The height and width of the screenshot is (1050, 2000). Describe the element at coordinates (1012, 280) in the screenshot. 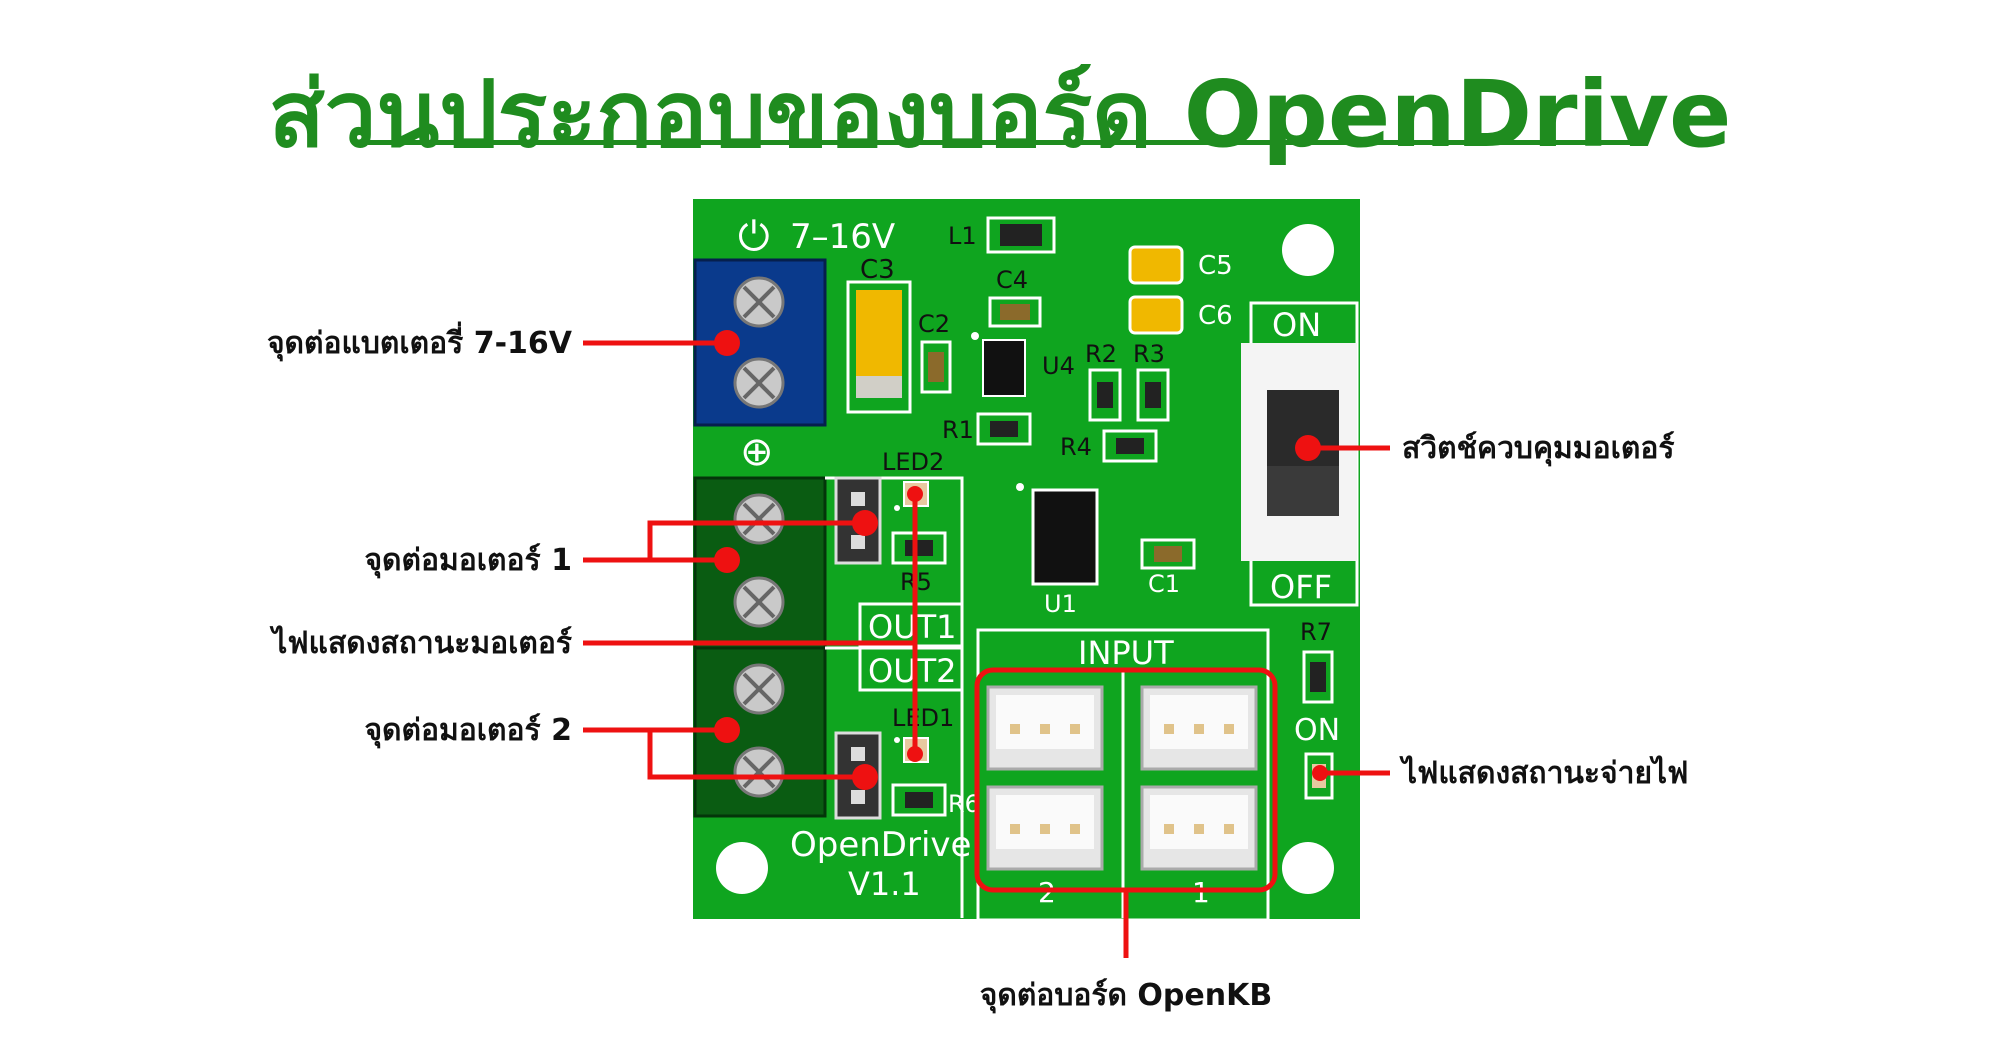

I see `c4-label: C4` at that location.